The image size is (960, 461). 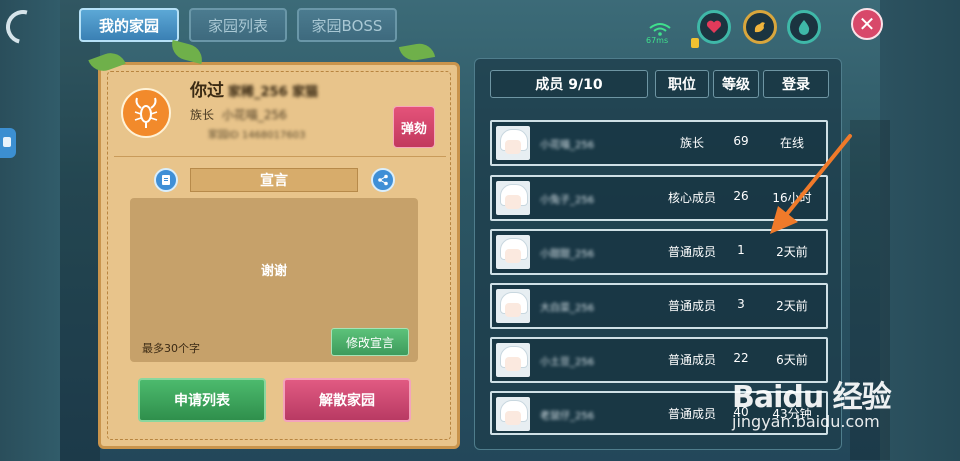 I want to click on impeach-button: 弹劾, so click(x=414, y=127).